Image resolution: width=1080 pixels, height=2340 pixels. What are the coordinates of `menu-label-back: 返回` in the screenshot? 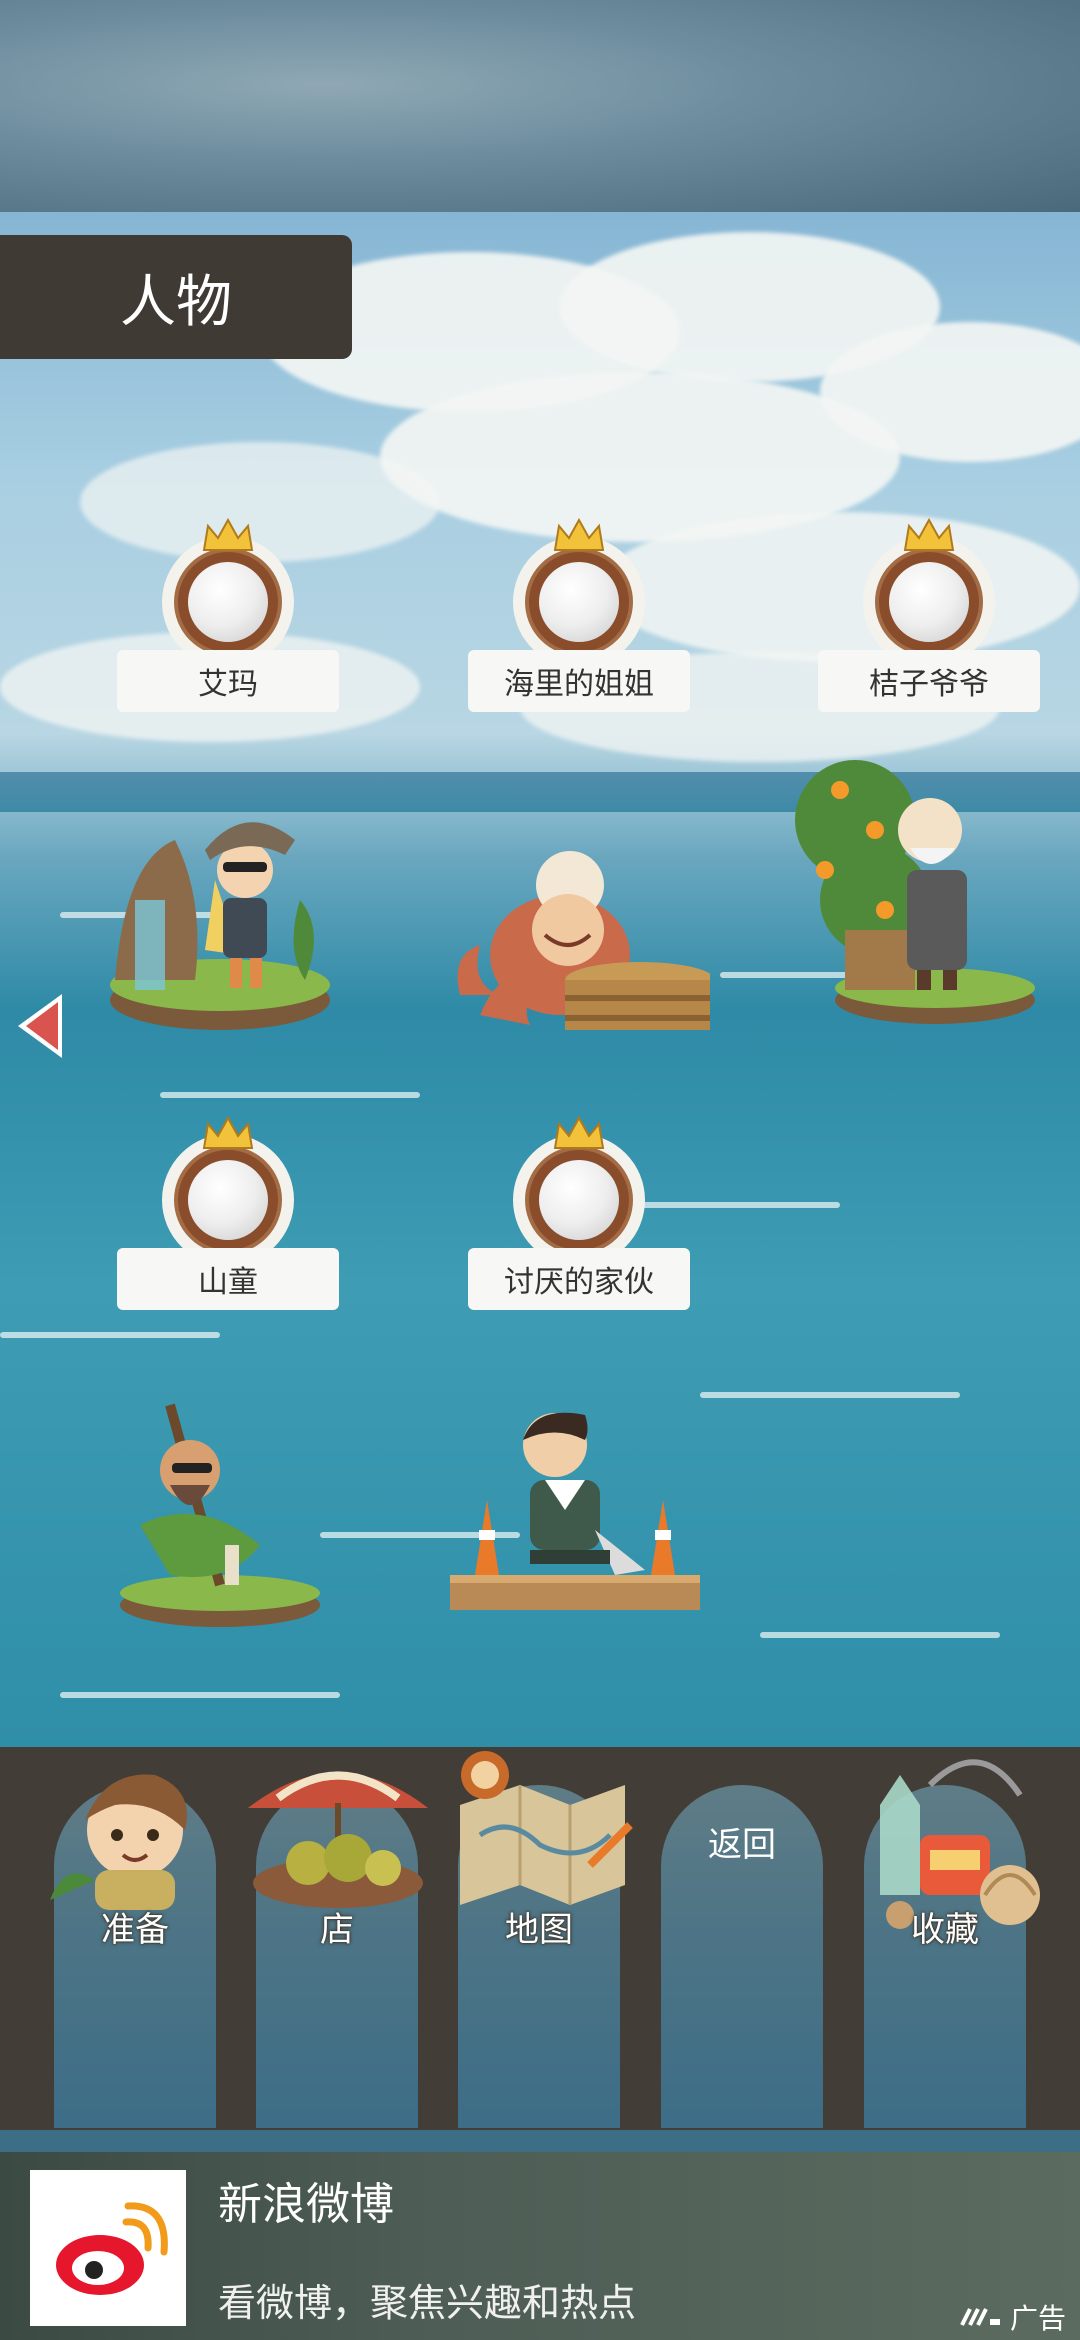 It's located at (742, 1845).